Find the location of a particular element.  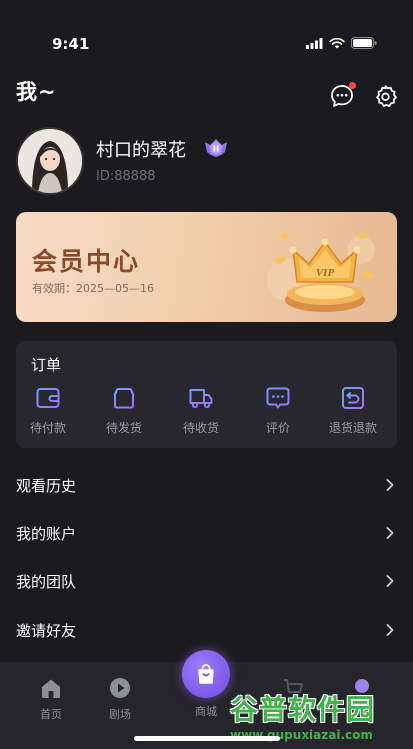

signal-icon is located at coordinates (314, 43).